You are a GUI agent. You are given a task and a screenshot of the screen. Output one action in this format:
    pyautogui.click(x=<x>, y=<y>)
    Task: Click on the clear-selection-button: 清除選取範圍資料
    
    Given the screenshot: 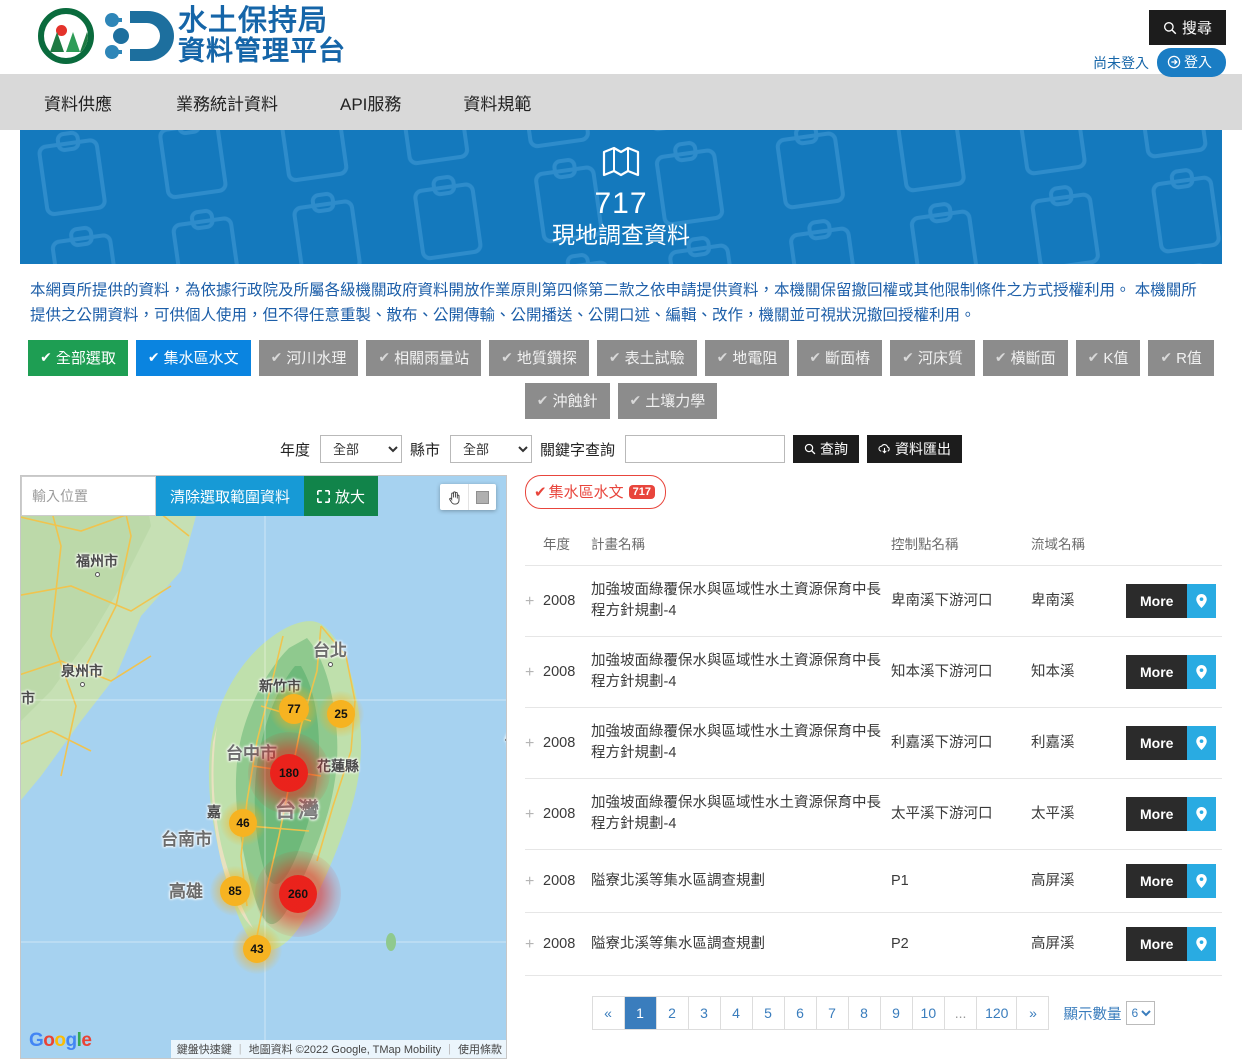 What is the action you would take?
    pyautogui.click(x=230, y=496)
    